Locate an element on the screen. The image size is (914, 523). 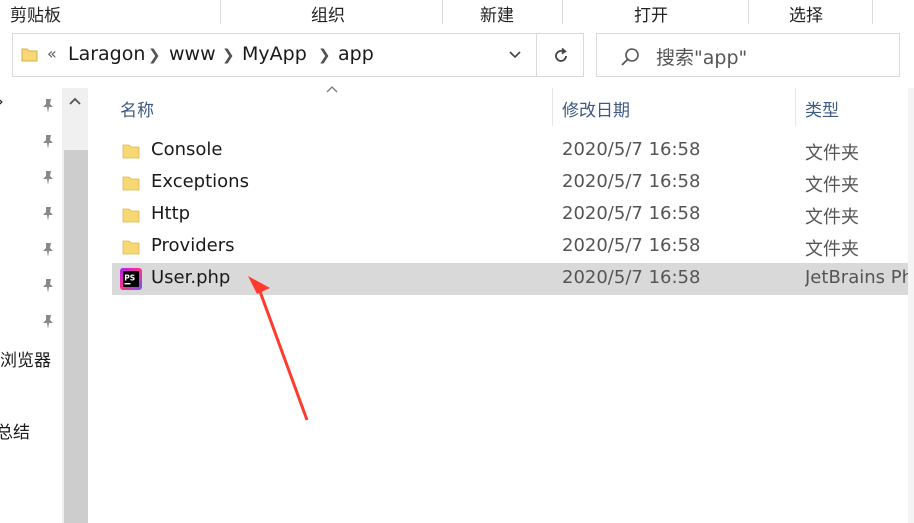
search-icon is located at coordinates (630, 57).